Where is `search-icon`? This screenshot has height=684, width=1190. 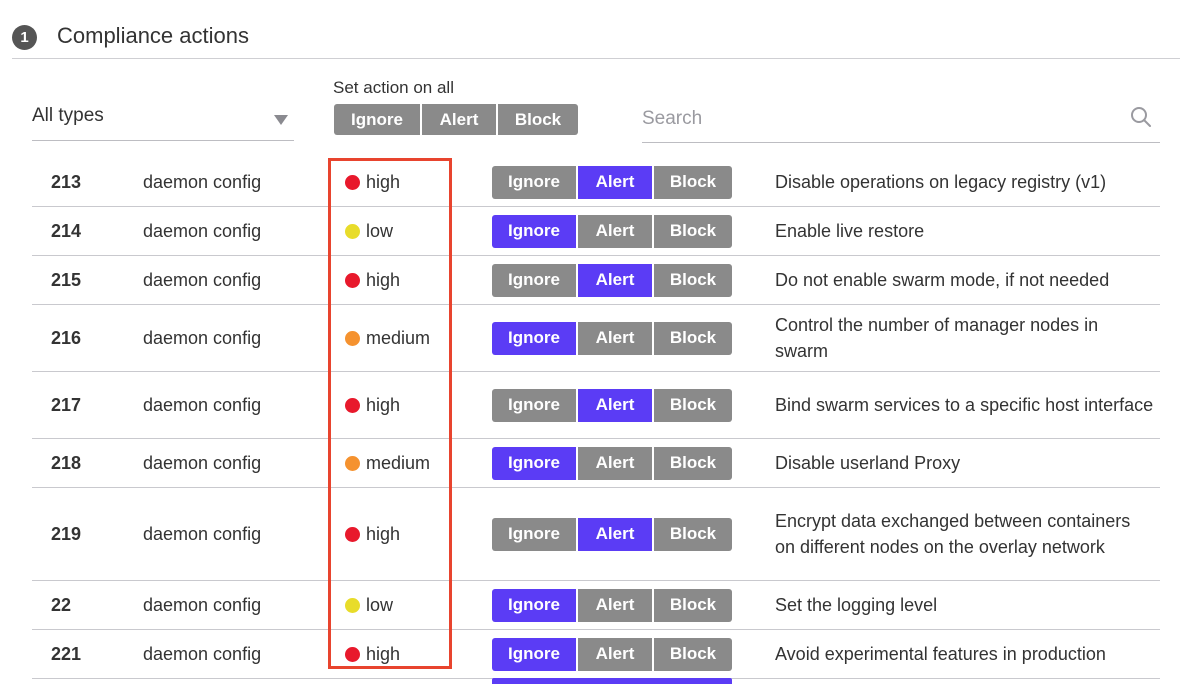 search-icon is located at coordinates (1141, 117).